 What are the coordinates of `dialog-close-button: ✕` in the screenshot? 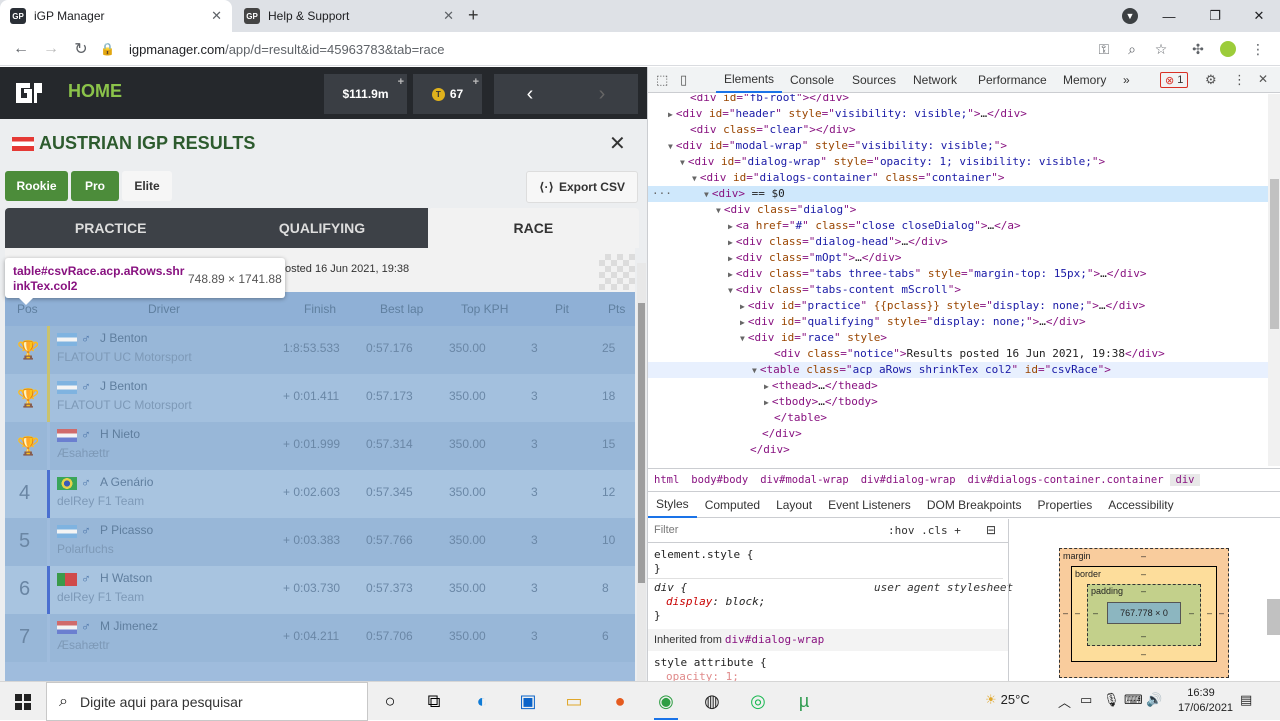 It's located at (617, 143).